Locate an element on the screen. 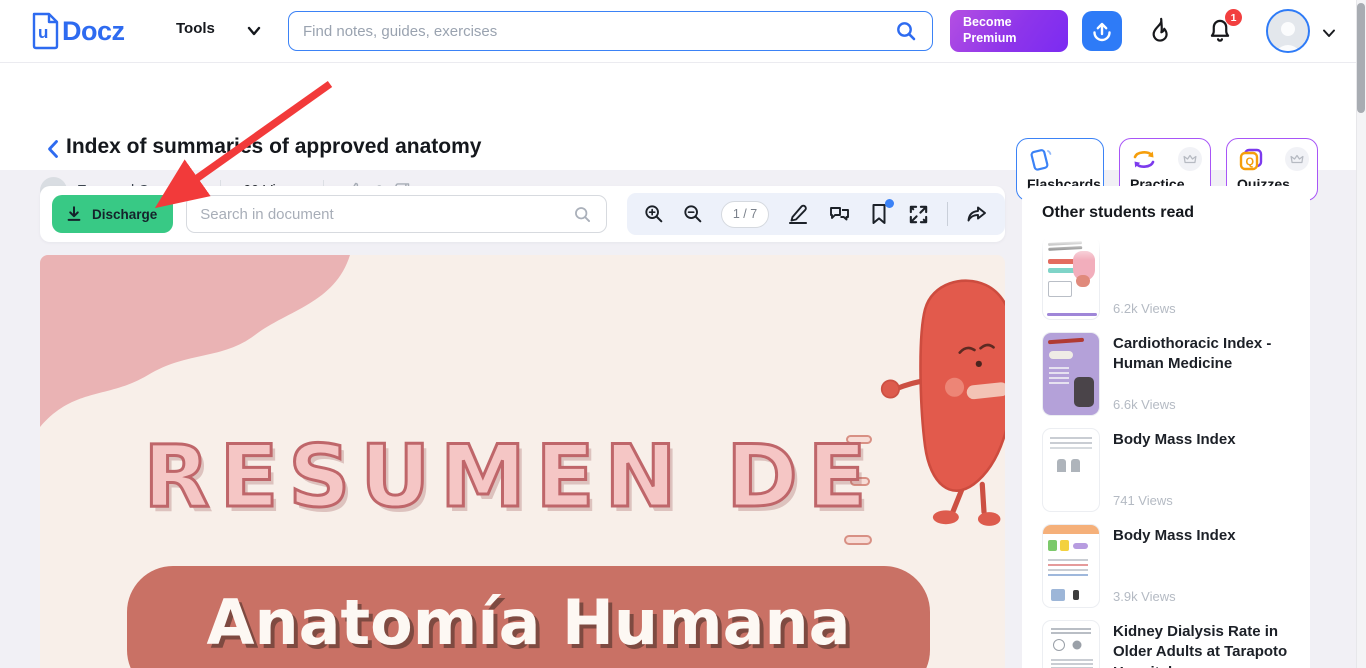 The height and width of the screenshot is (668, 1366). fullscreen-icon is located at coordinates (918, 214).